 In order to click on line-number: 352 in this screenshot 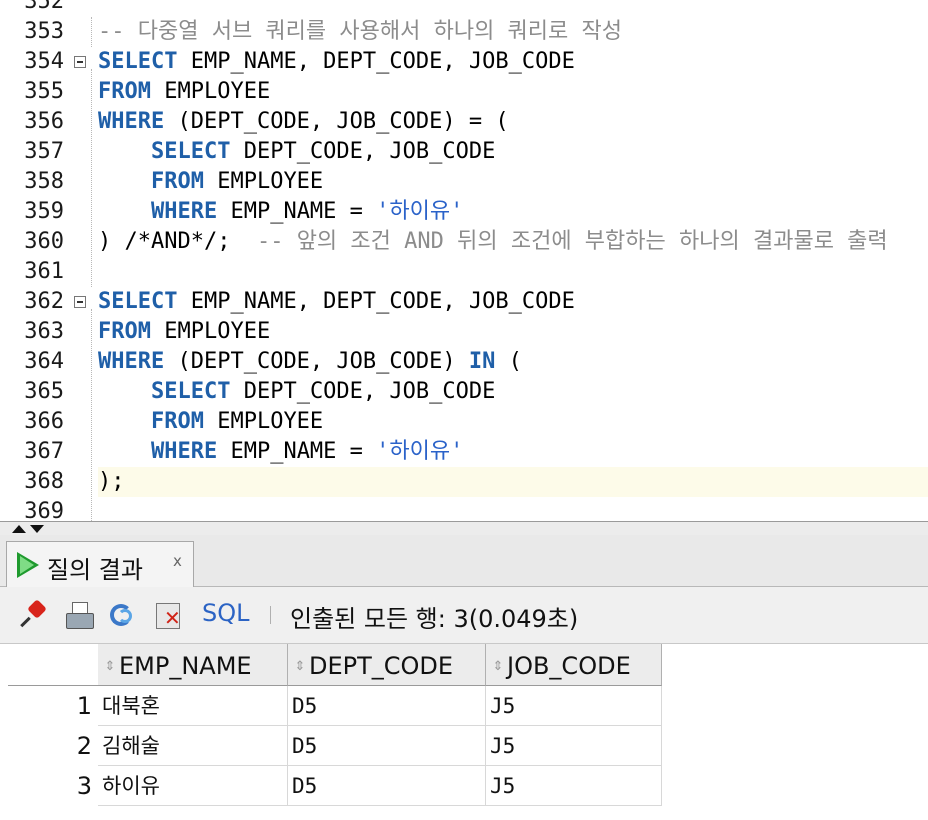, I will do `click(44, 7)`.